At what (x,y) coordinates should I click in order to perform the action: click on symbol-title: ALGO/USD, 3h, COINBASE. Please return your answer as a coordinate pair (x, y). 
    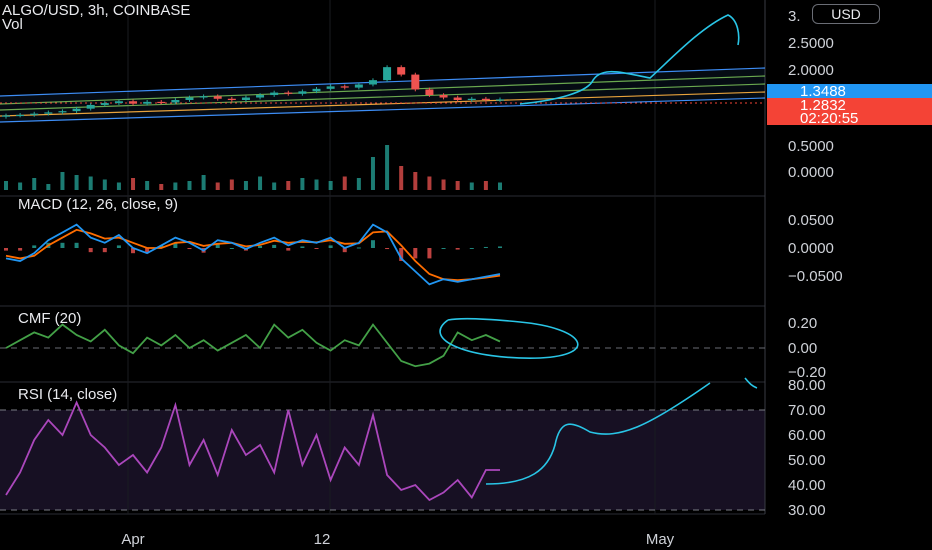
    Looking at the image, I should click on (96, 10).